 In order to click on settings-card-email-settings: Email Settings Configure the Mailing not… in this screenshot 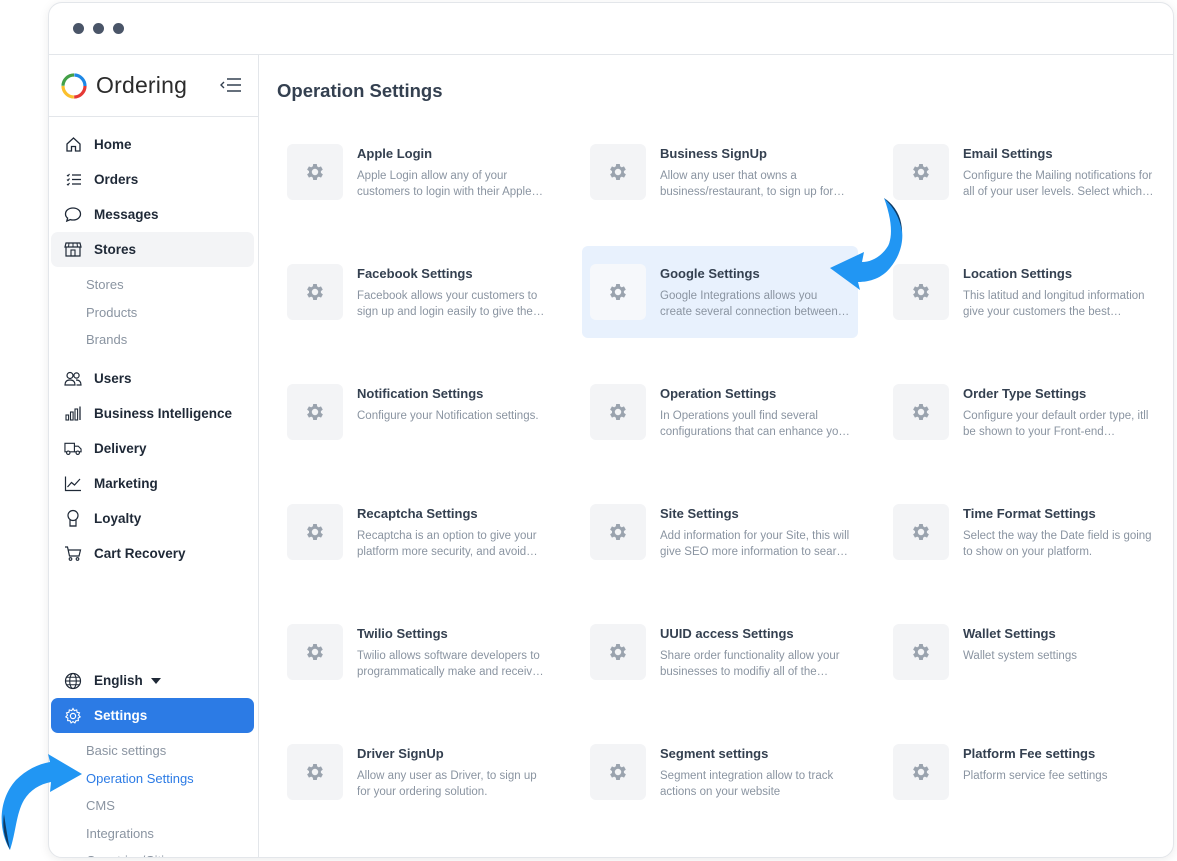, I will do `click(1023, 172)`.